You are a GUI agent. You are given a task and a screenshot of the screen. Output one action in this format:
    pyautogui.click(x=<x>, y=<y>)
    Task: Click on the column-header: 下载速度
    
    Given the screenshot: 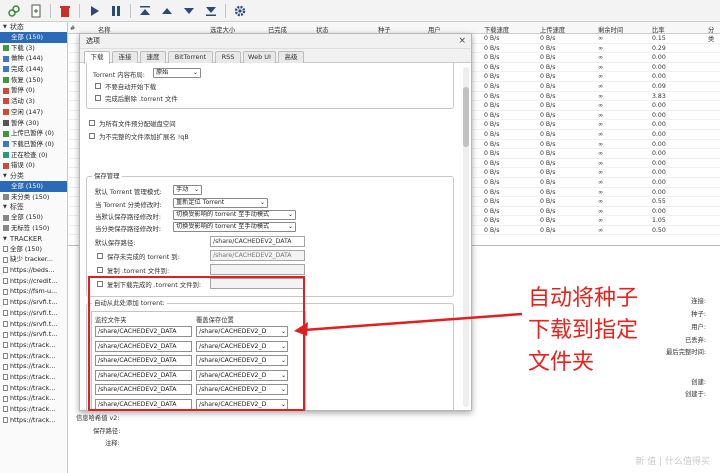 What is the action you would take?
    pyautogui.click(x=496, y=29)
    